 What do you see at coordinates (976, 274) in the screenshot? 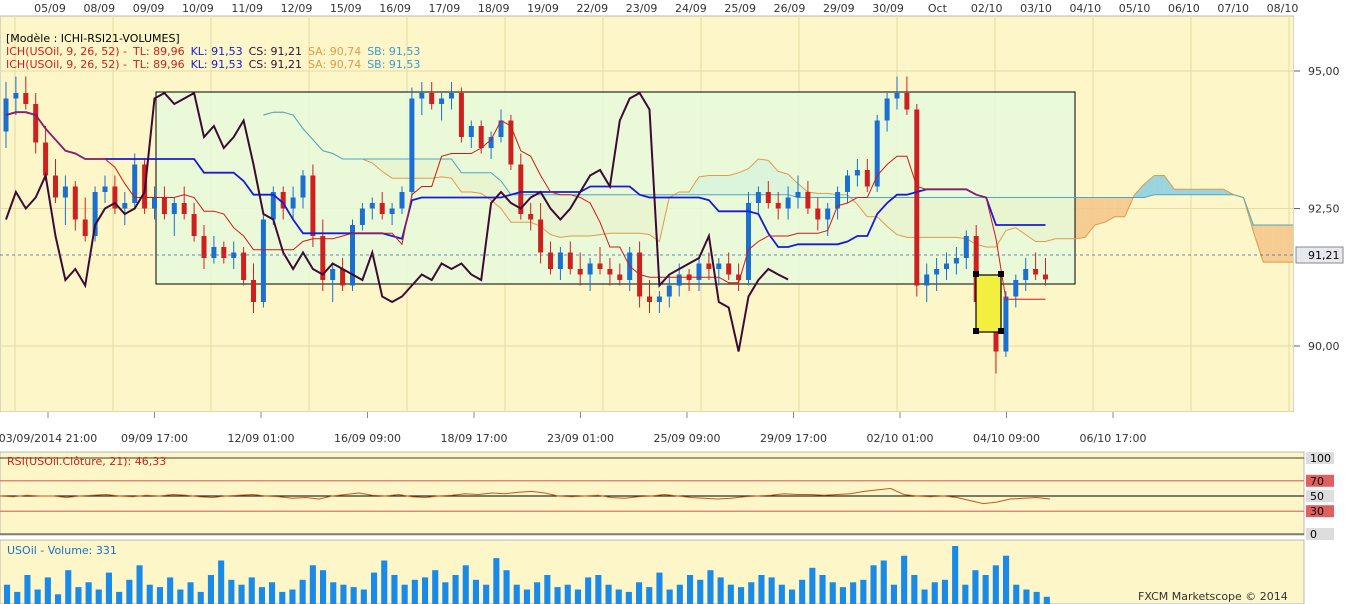
I see `selection-handle-tl` at bounding box center [976, 274].